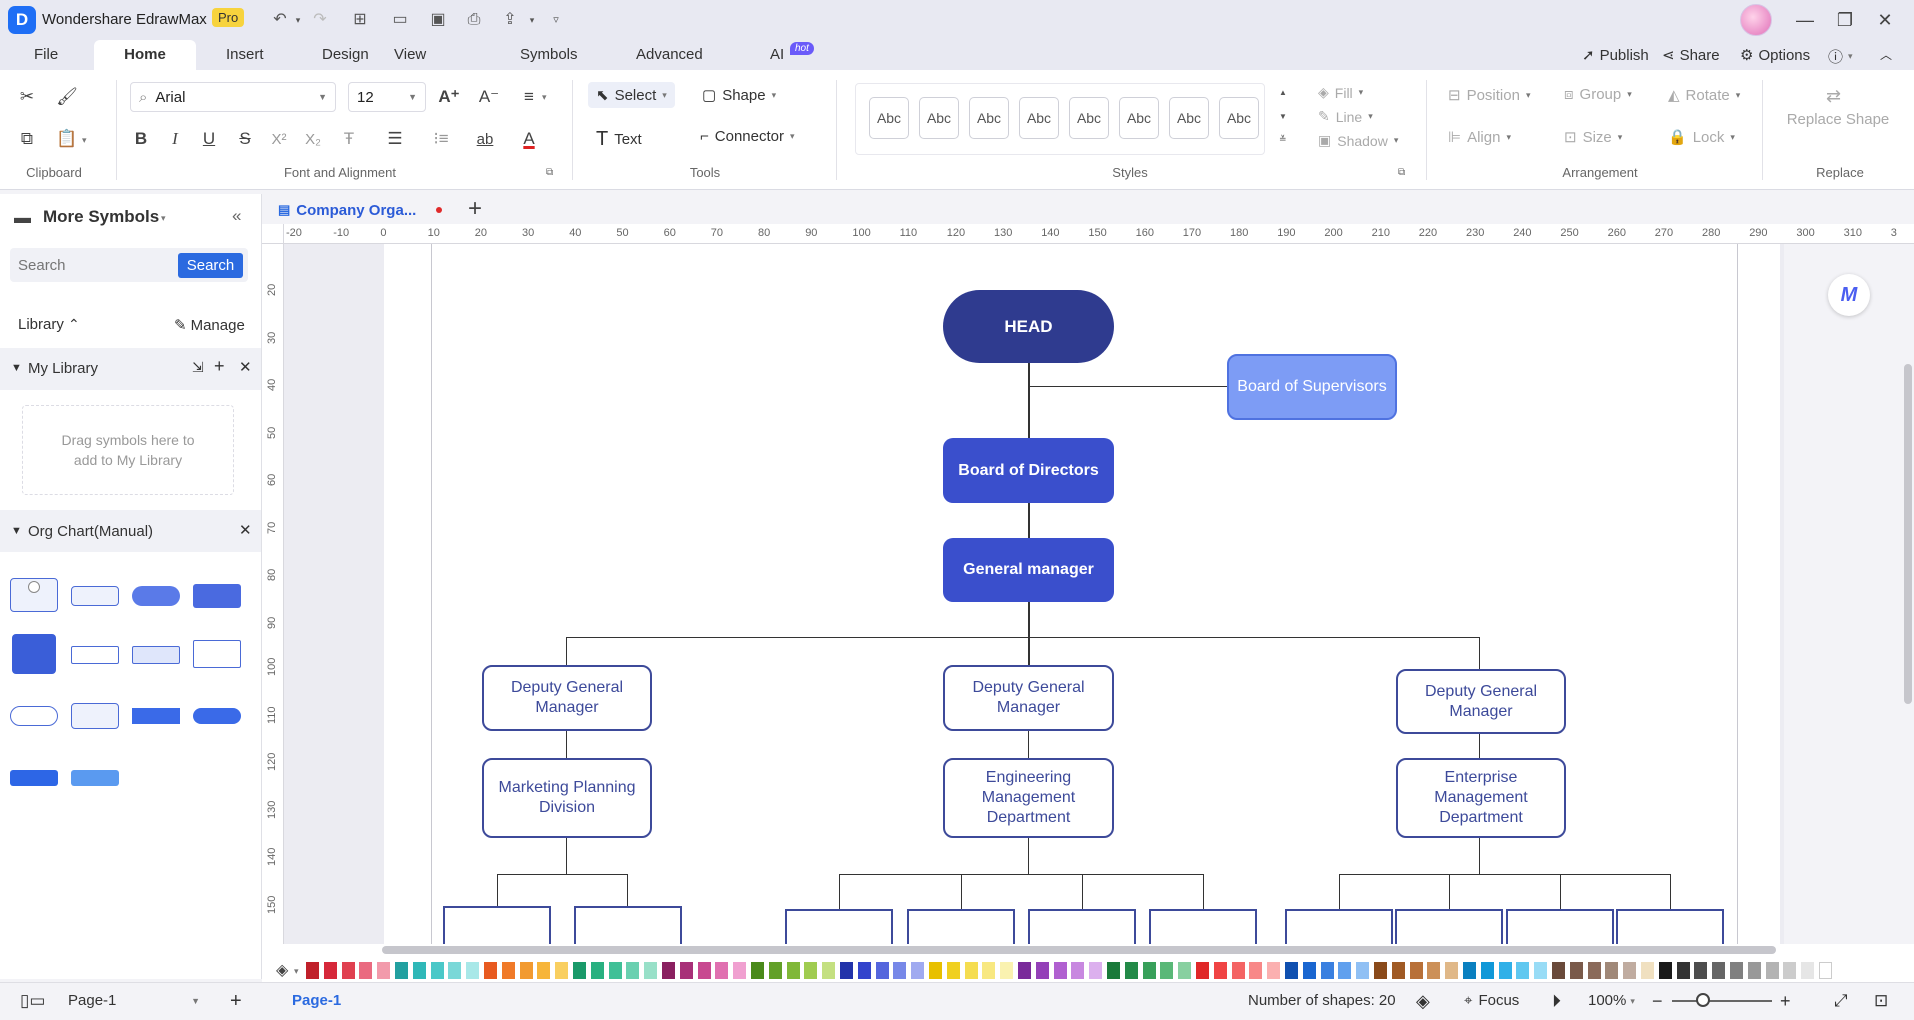 This screenshot has height=1020, width=1914. I want to click on rotate-button: ◭ Rotate ▾, so click(1704, 95).